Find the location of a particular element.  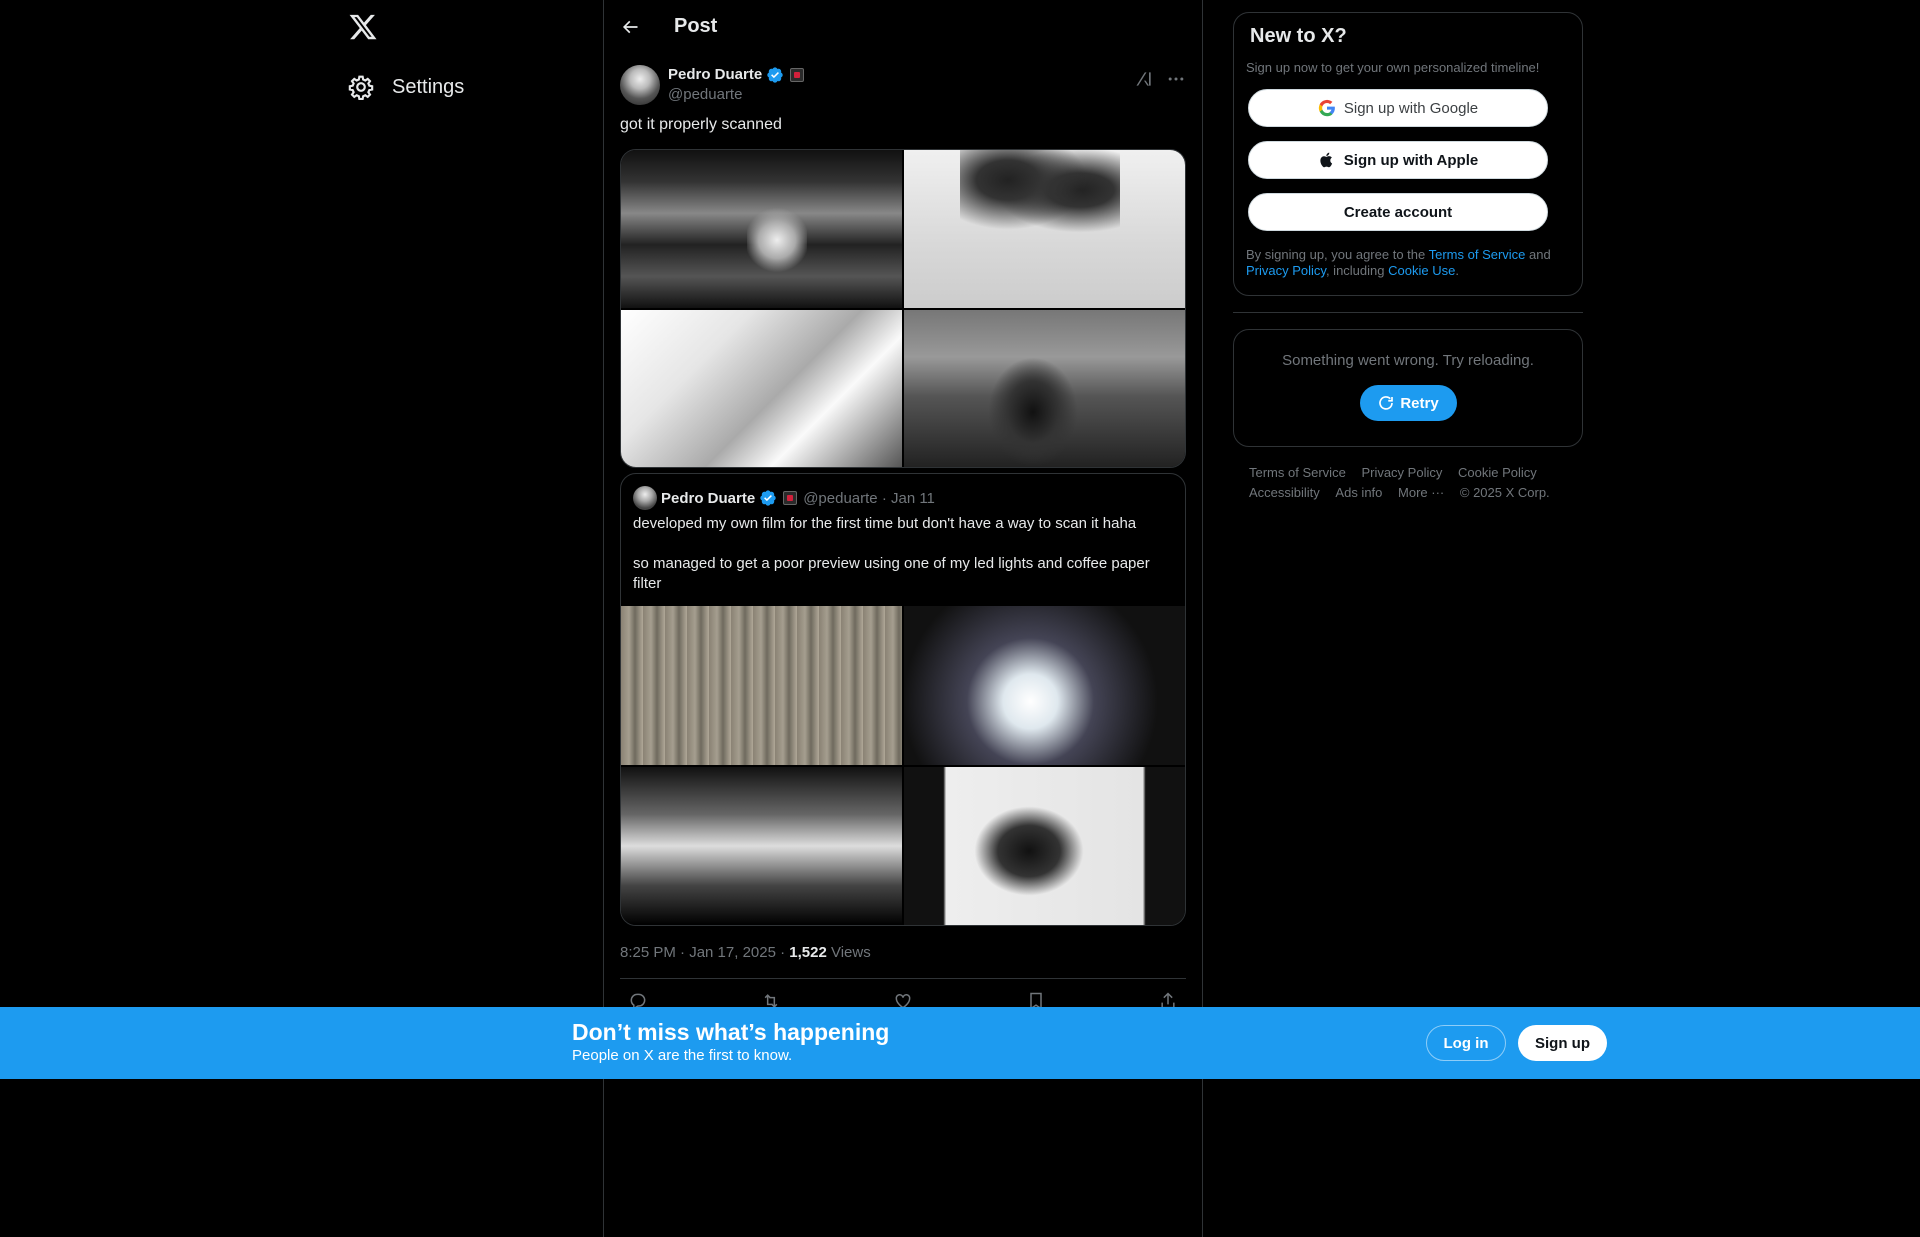

more-options-icon is located at coordinates (1176, 79).